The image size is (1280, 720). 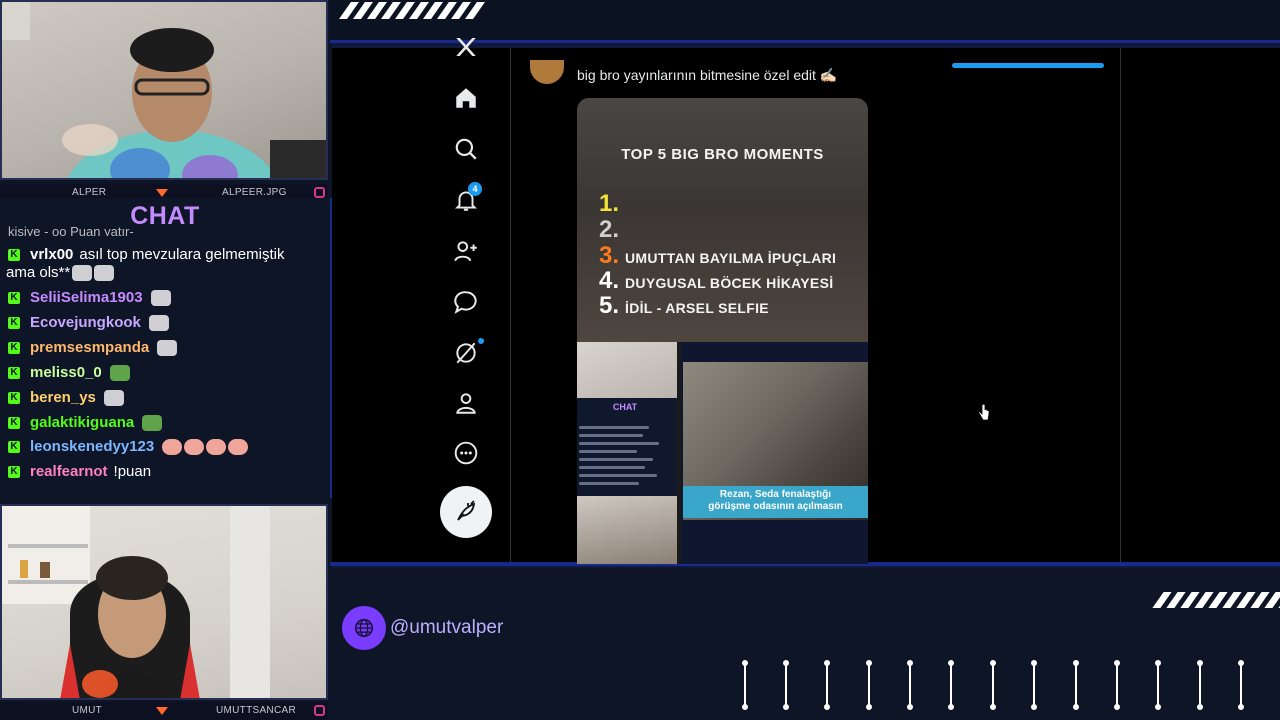 What do you see at coordinates (775, 506) in the screenshot?
I see `caption-line-2: görüşme odasının açılmasın` at bounding box center [775, 506].